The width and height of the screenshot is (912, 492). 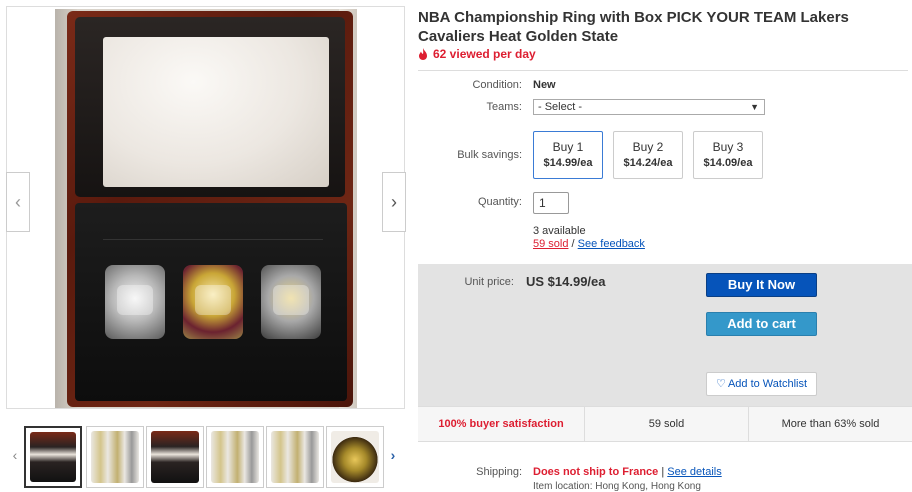 I want to click on availability: 3 available 59 sold / See feedback, so click(x=589, y=237).